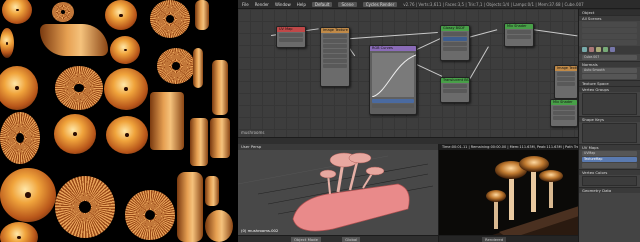 The height and width of the screenshot is (242, 640). What do you see at coordinates (564, 113) in the screenshot?
I see `node-mix-shader-2: Mix Shader` at bounding box center [564, 113].